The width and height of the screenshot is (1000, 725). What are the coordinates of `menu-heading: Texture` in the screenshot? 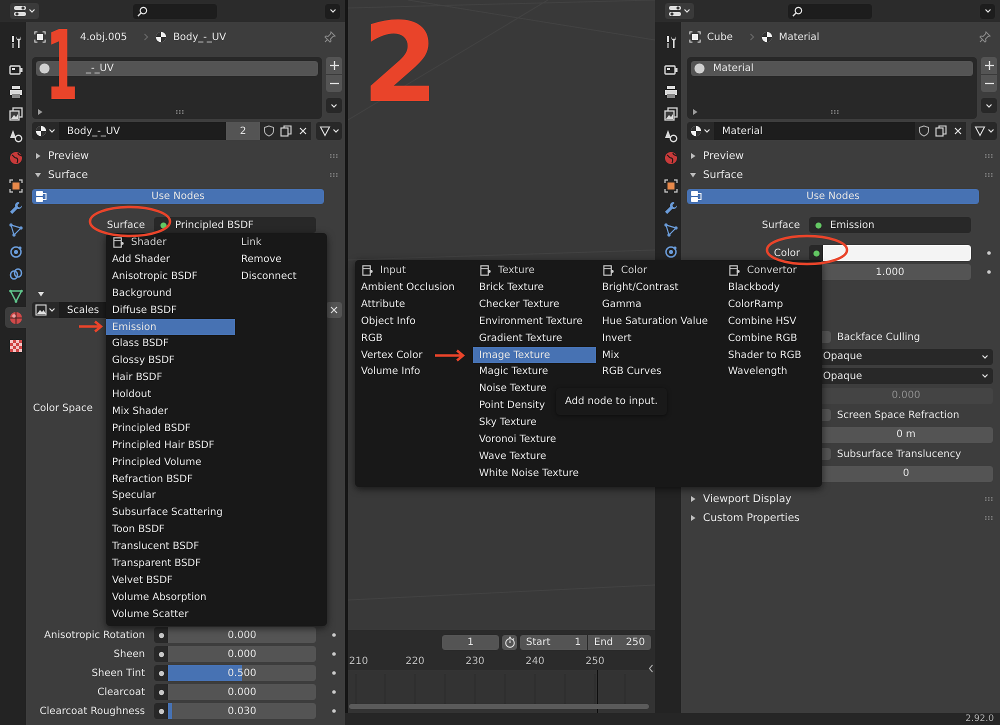 It's located at (516, 270).